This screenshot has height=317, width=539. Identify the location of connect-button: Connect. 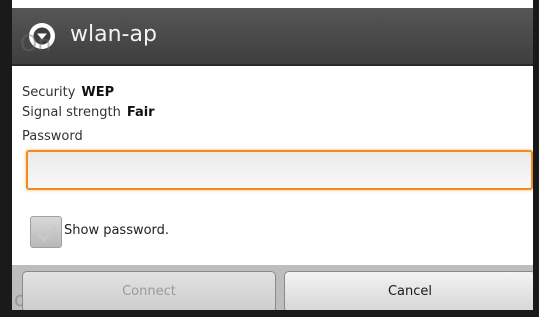
(149, 290).